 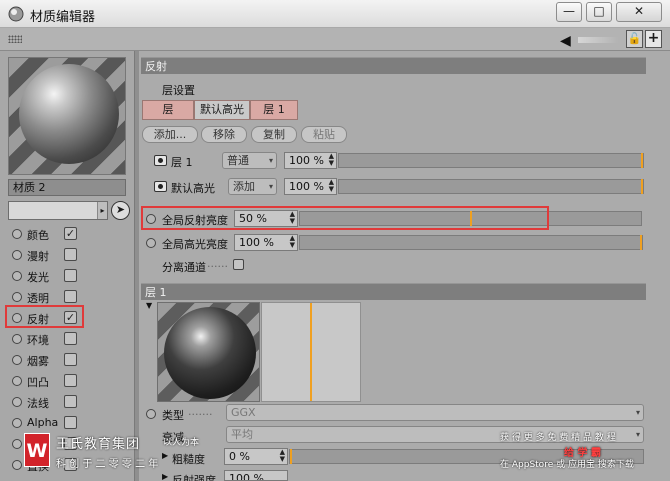 What do you see at coordinates (178, 90) in the screenshot?
I see `layer-settings-label: 层设置` at bounding box center [178, 90].